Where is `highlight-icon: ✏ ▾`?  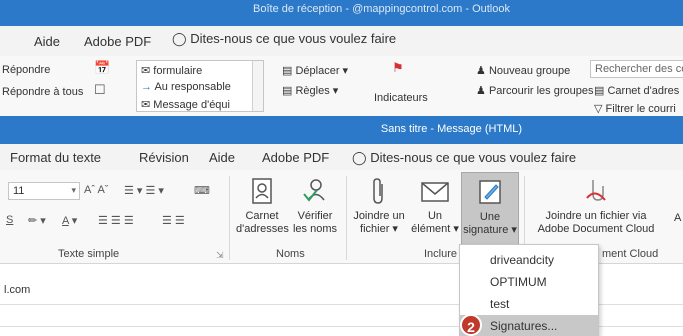 highlight-icon: ✏ ▾ is located at coordinates (37, 220).